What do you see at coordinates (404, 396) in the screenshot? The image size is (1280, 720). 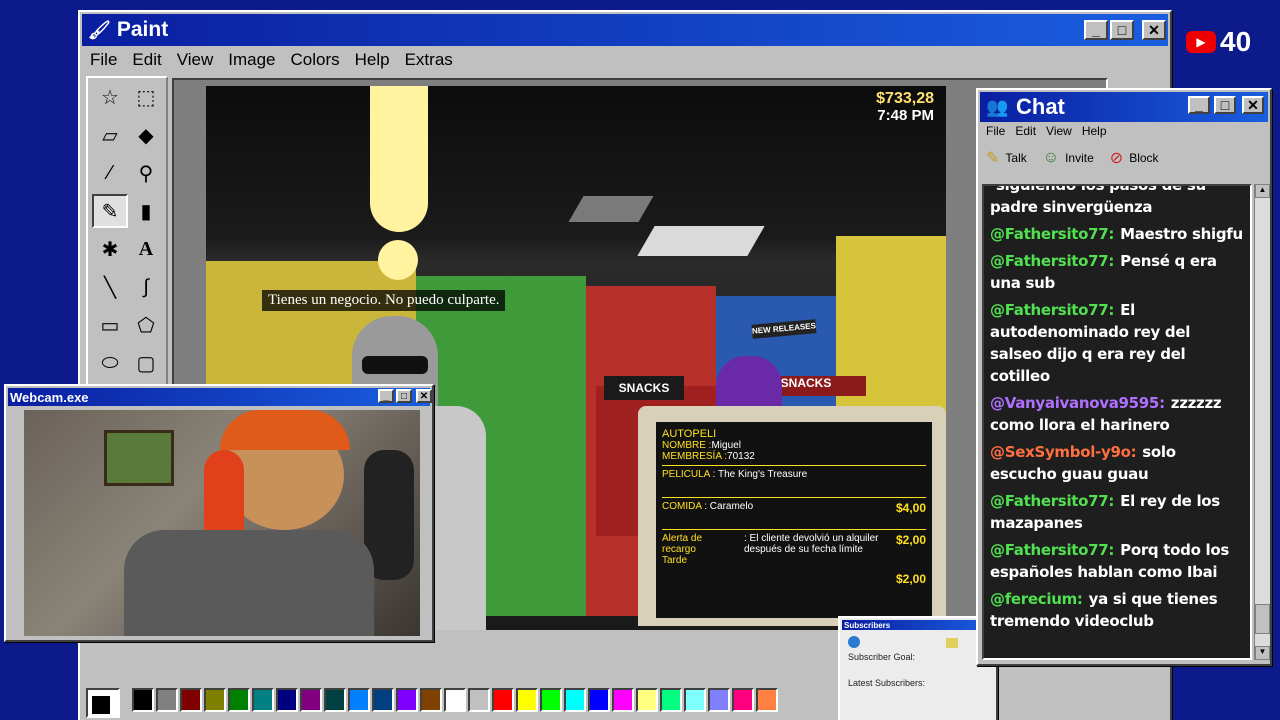 I see `webcam-maximize-button: □` at bounding box center [404, 396].